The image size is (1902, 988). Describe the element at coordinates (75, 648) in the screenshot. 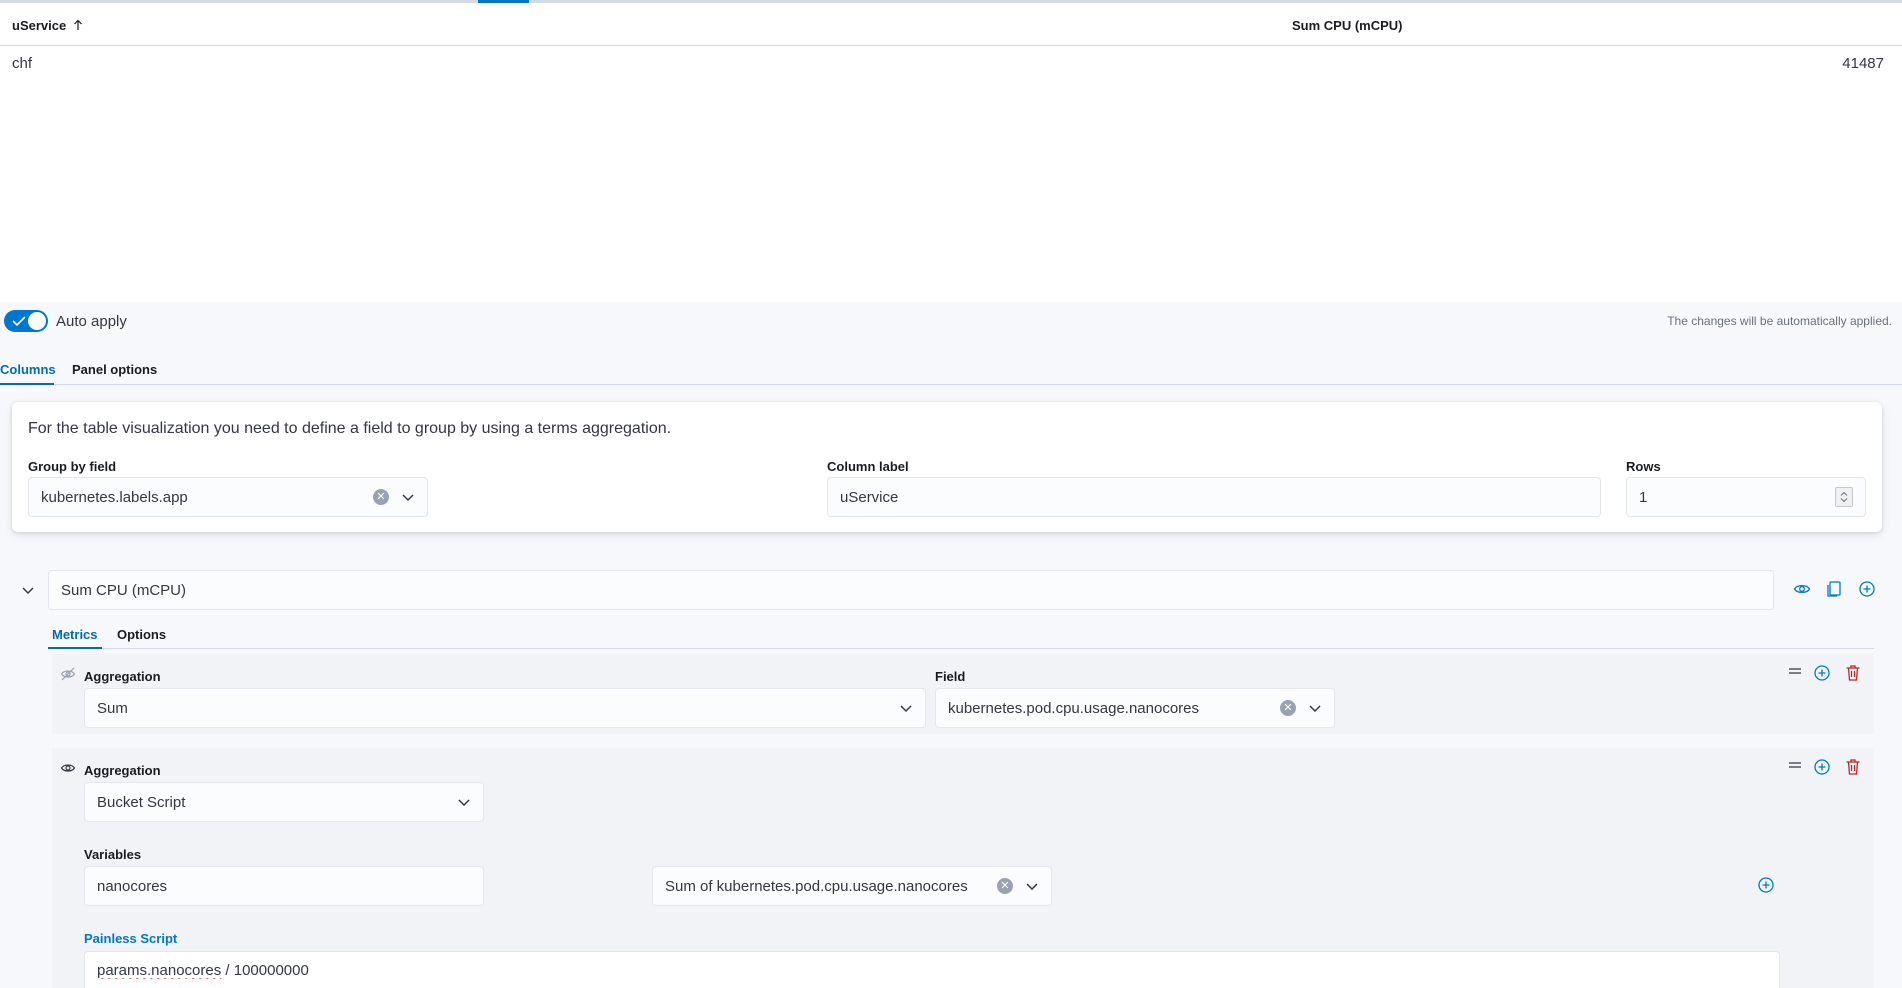

I see `metric-active-tab-indicator` at that location.